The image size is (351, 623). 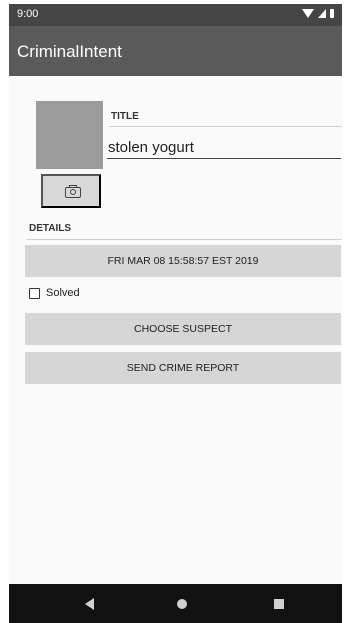 What do you see at coordinates (175, 603) in the screenshot?
I see `navigation-bar` at bounding box center [175, 603].